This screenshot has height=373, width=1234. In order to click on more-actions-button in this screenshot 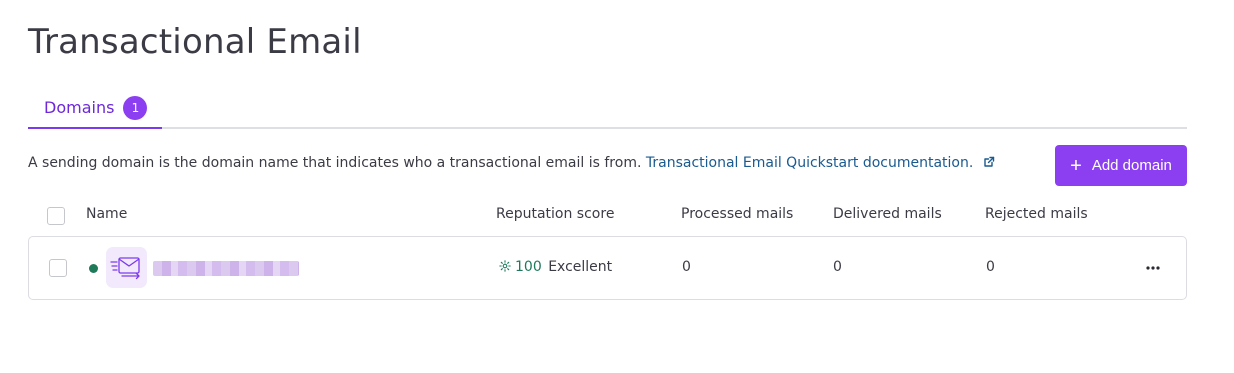, I will do `click(1153, 268)`.